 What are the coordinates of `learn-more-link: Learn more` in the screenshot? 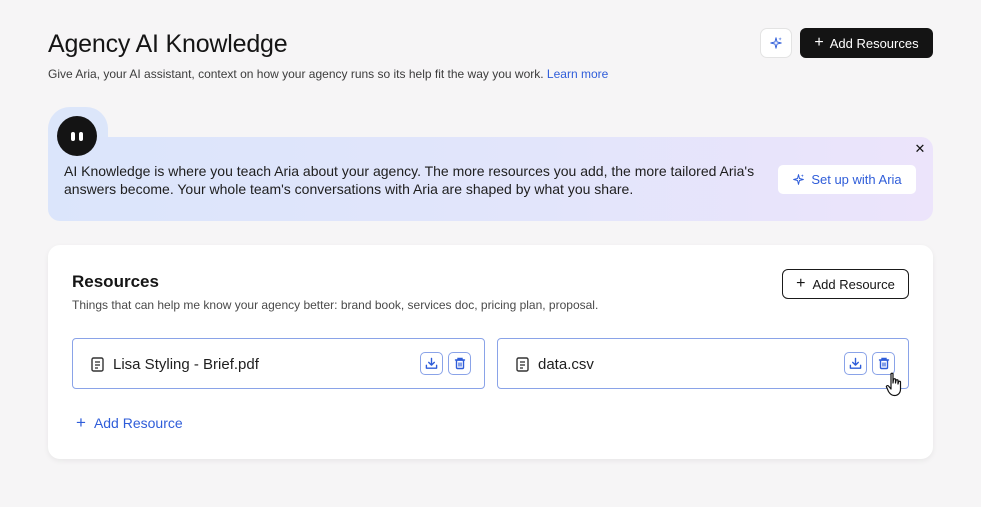 It's located at (577, 74).